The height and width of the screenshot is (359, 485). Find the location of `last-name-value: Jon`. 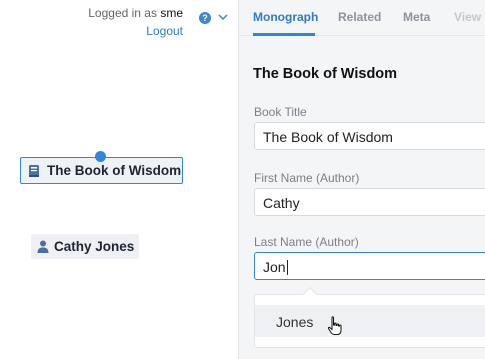

last-name-value: Jon is located at coordinates (274, 267).